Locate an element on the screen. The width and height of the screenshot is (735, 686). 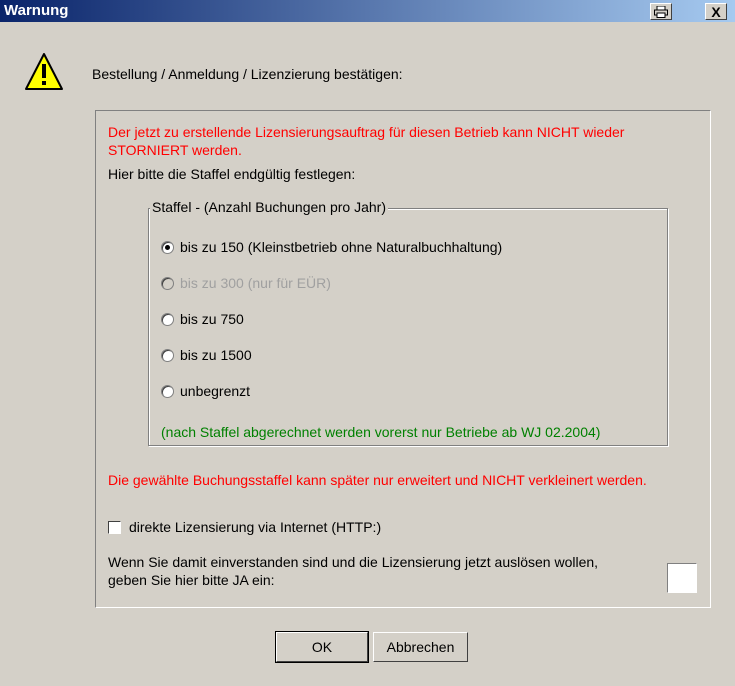
radio-label: bis zu 750 is located at coordinates (212, 319).